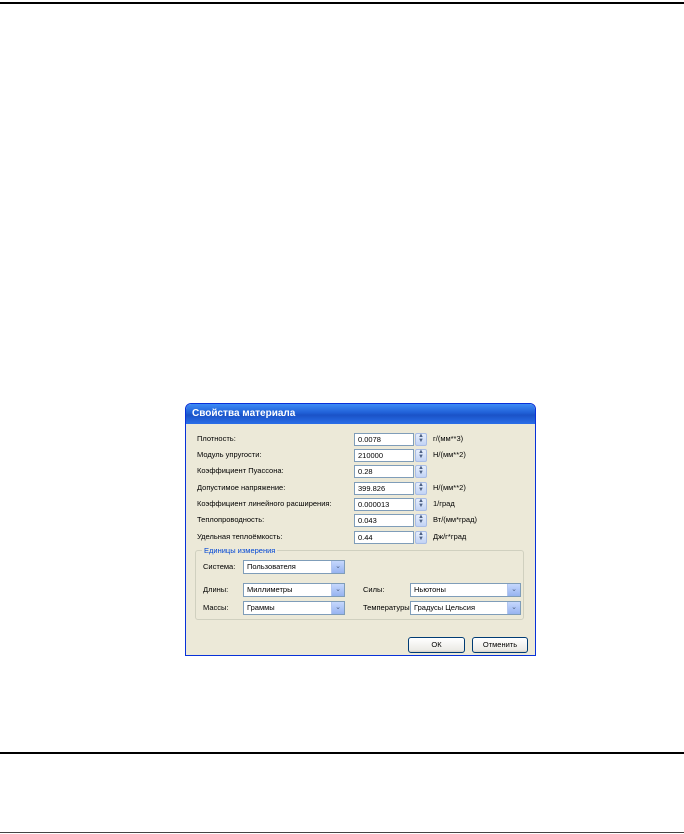  What do you see at coordinates (240, 550) in the screenshot?
I see `units-group-legend: Единицы измерения` at bounding box center [240, 550].